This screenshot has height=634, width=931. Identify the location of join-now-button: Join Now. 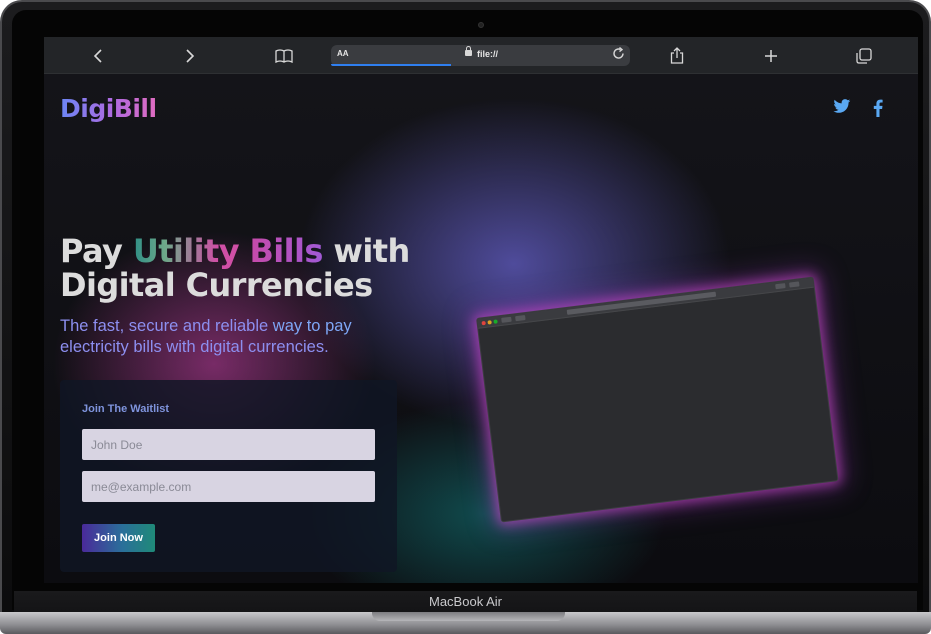
(118, 538).